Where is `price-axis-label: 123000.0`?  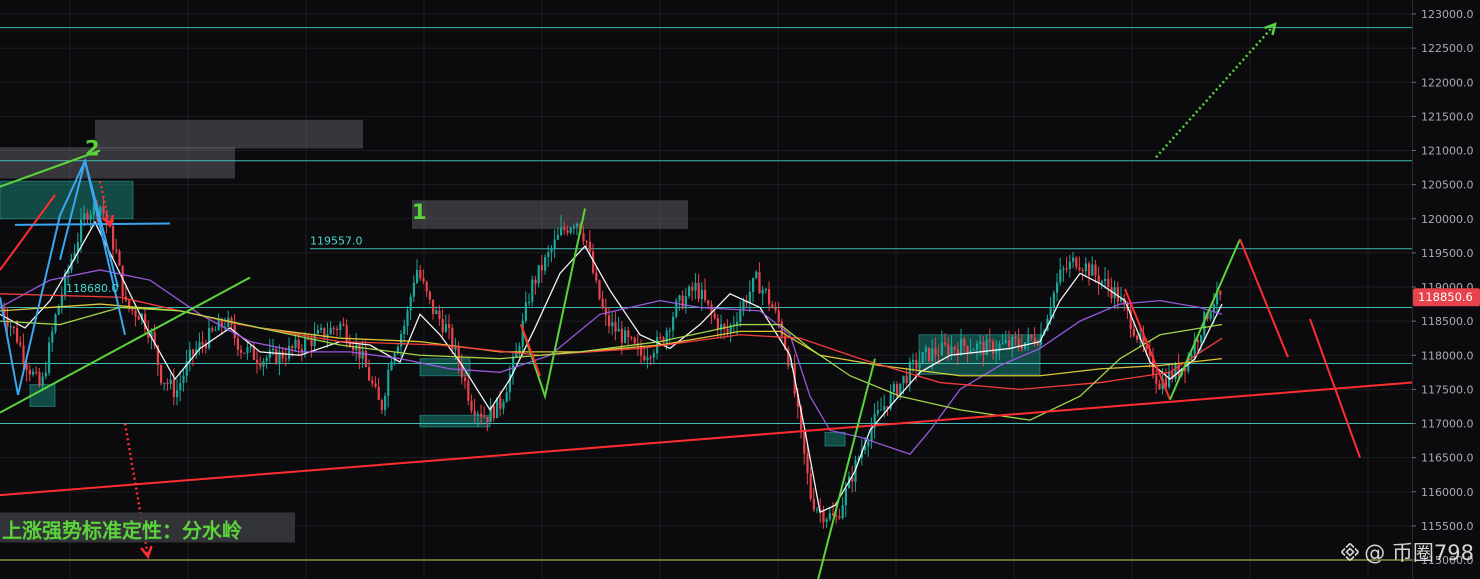 price-axis-label: 123000.0 is located at coordinates (1447, 14).